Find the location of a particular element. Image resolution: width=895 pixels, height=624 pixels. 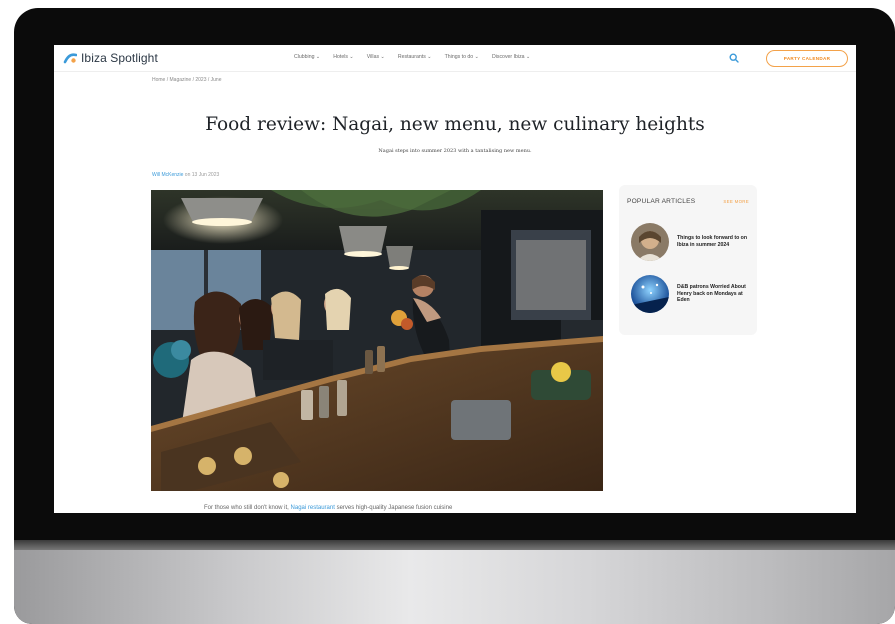

monitor-chin is located at coordinates (454, 582).